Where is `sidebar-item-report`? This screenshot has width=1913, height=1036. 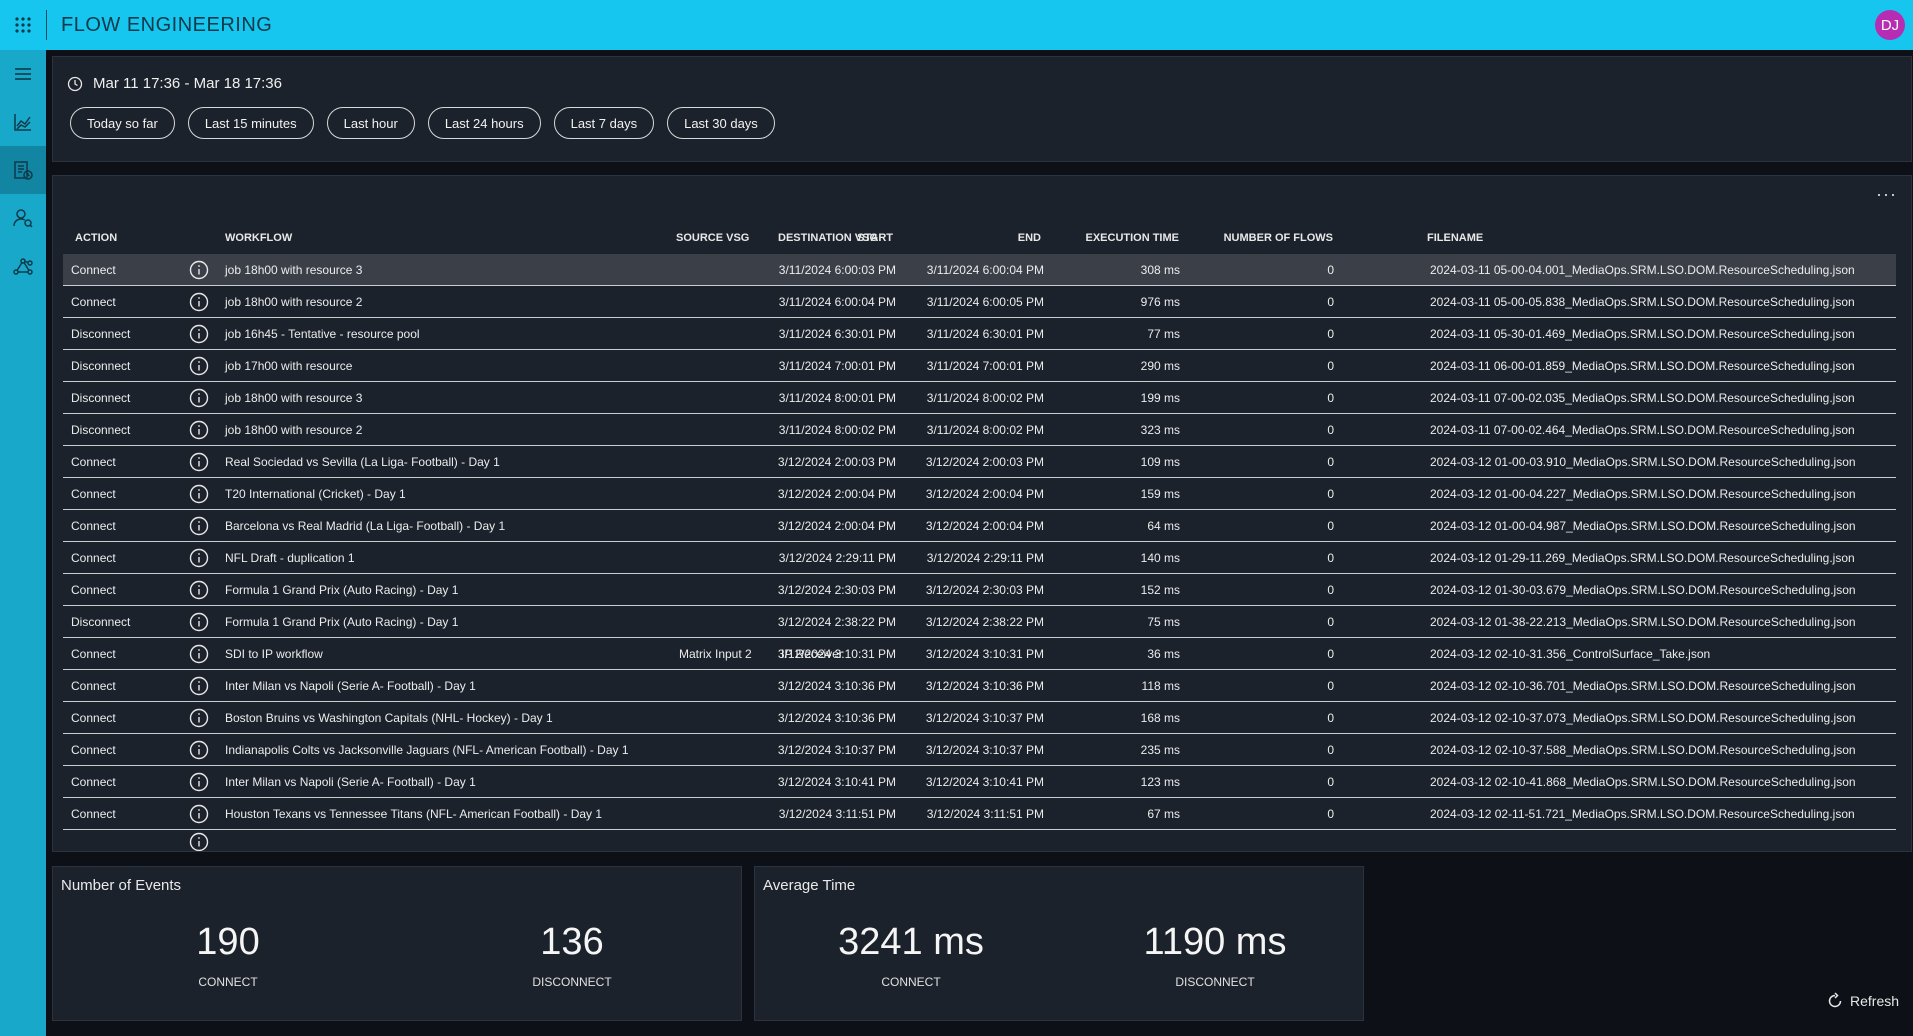
sidebar-item-report is located at coordinates (23, 170).